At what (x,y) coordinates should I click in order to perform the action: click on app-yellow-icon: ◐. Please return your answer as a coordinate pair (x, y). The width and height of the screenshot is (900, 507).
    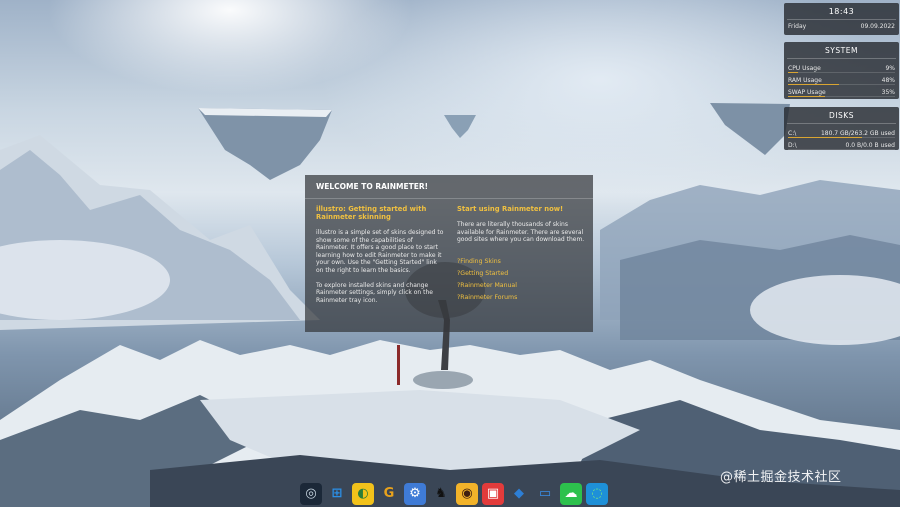
    Looking at the image, I should click on (363, 493).